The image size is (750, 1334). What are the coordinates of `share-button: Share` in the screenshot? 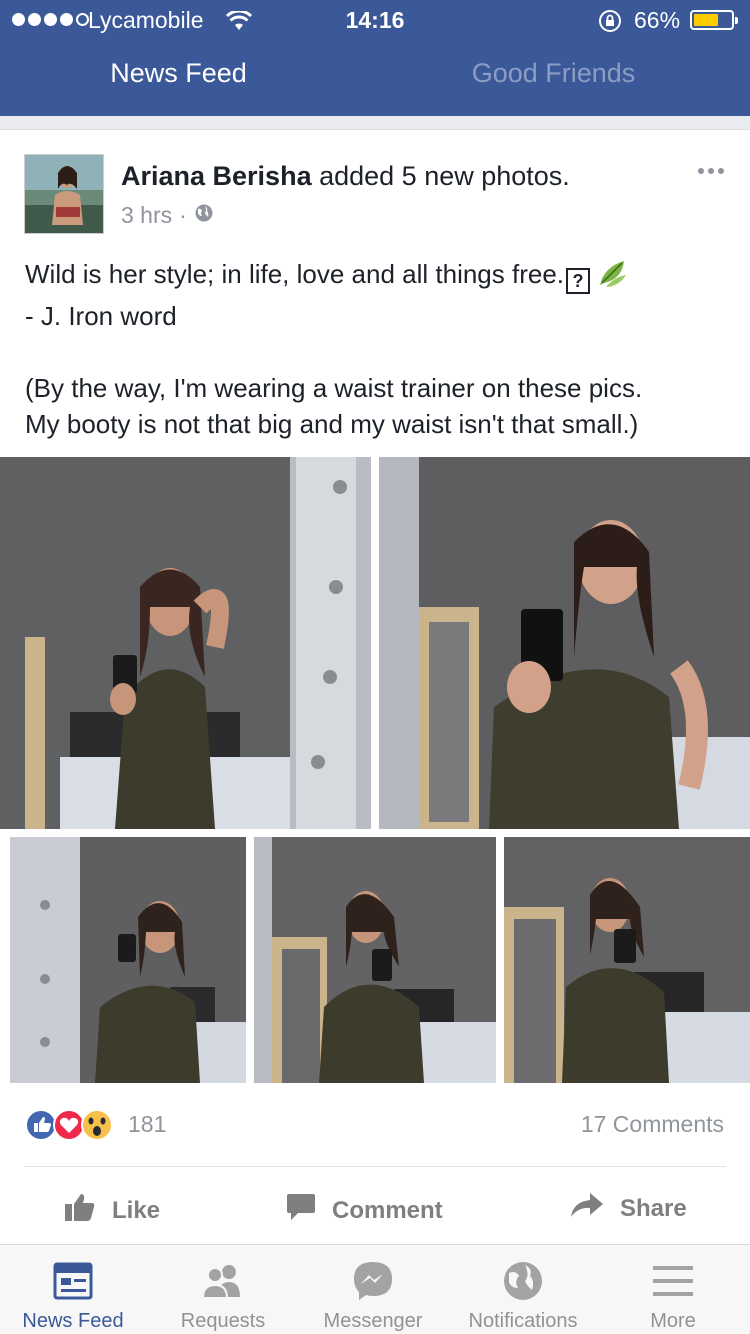 It's located at (628, 1208).